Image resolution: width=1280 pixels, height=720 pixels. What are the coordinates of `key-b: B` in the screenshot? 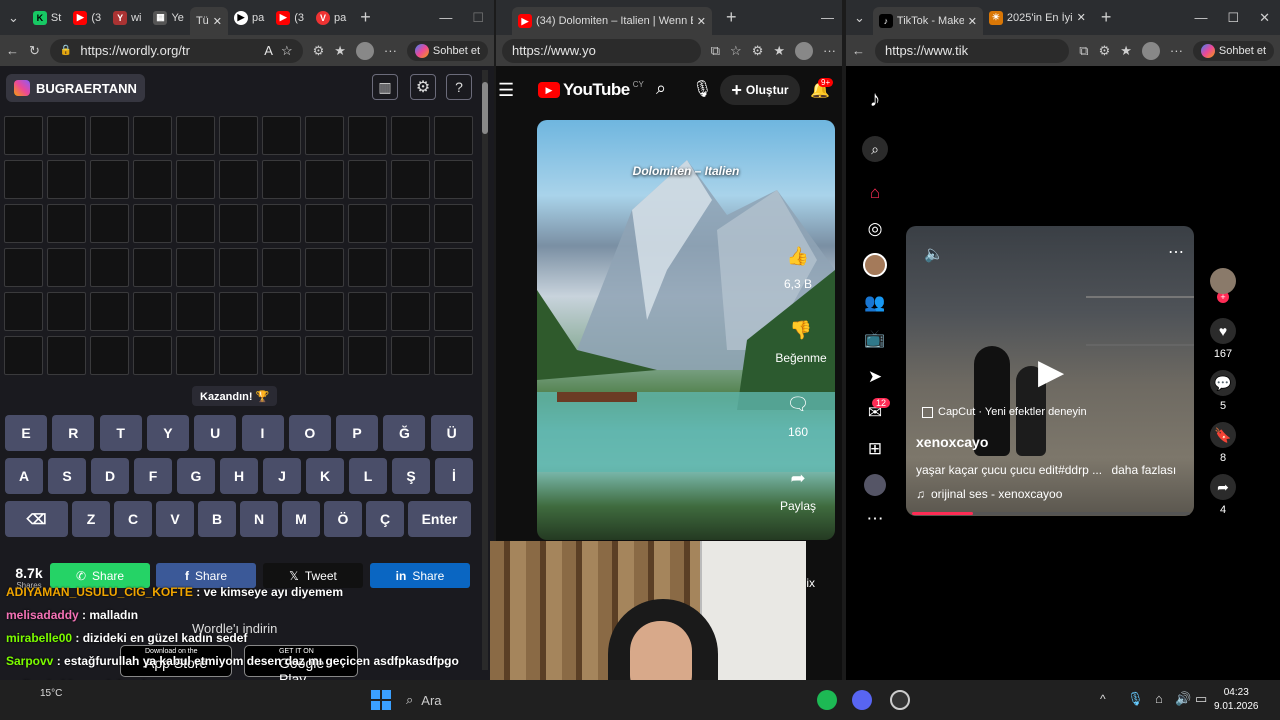 It's located at (217, 519).